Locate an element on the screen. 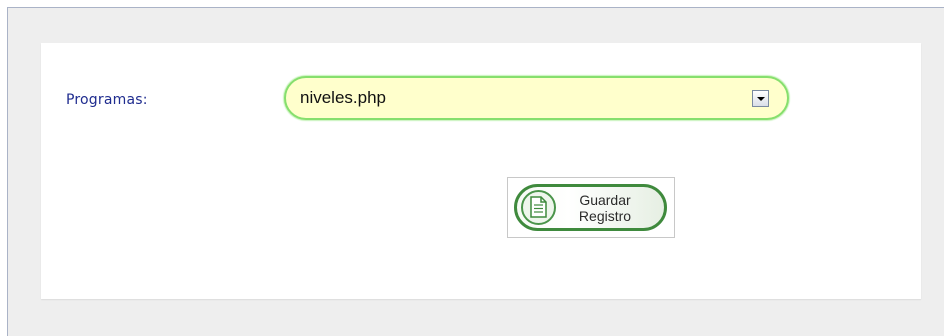  save-record-button: Guardar Registro is located at coordinates (591, 207).